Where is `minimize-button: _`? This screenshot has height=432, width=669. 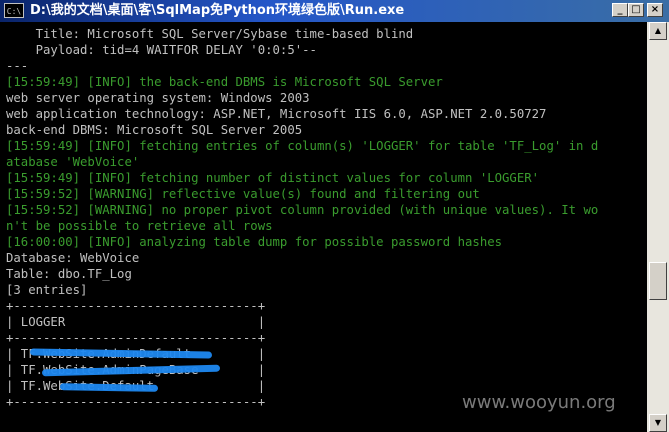 minimize-button: _ is located at coordinates (620, 10).